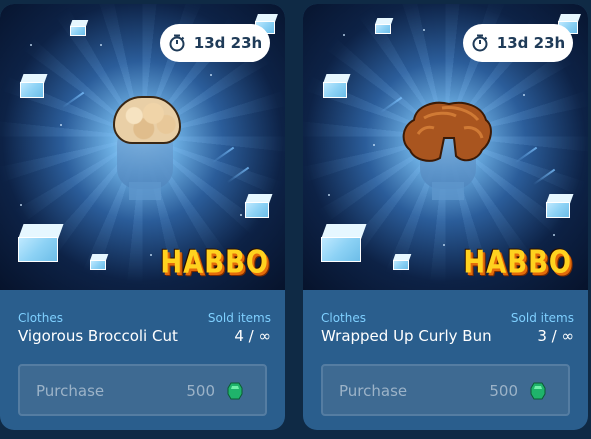 The image size is (591, 439). I want to click on avatar-with-broccoli-hair, so click(145, 149).